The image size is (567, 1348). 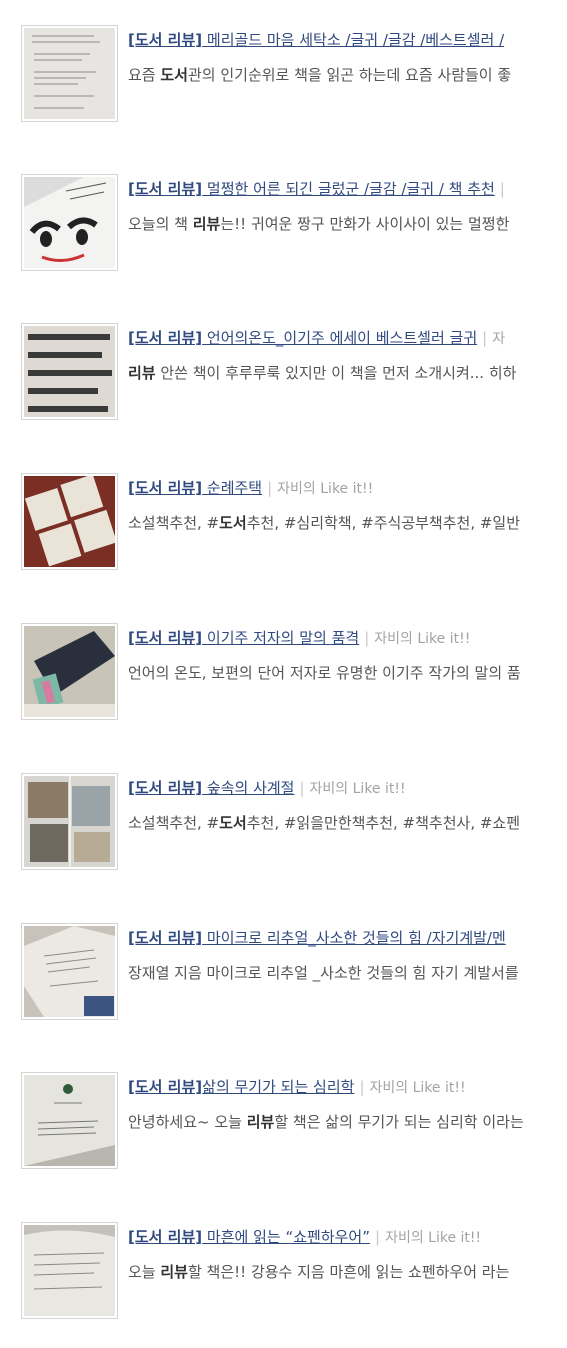 What do you see at coordinates (354, 938) in the screenshot?
I see `title-text: 마이크로 리추얼_사소한 것들의 힘 /자기계발/멘` at bounding box center [354, 938].